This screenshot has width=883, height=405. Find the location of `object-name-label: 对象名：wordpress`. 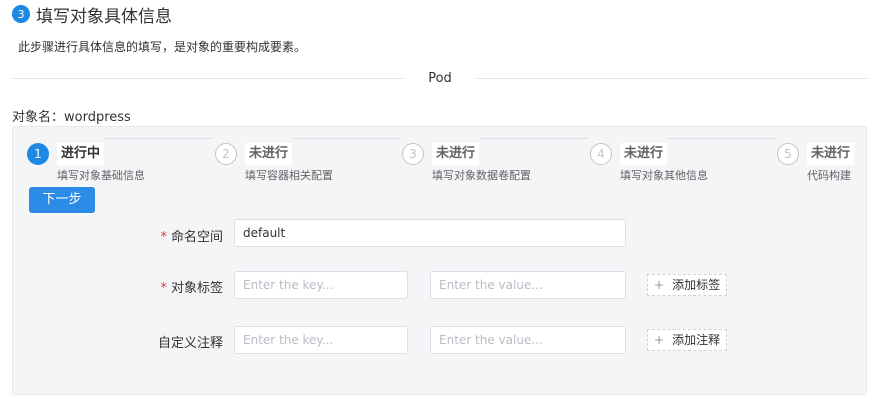

object-name-label: 对象名：wordpress is located at coordinates (71, 117).